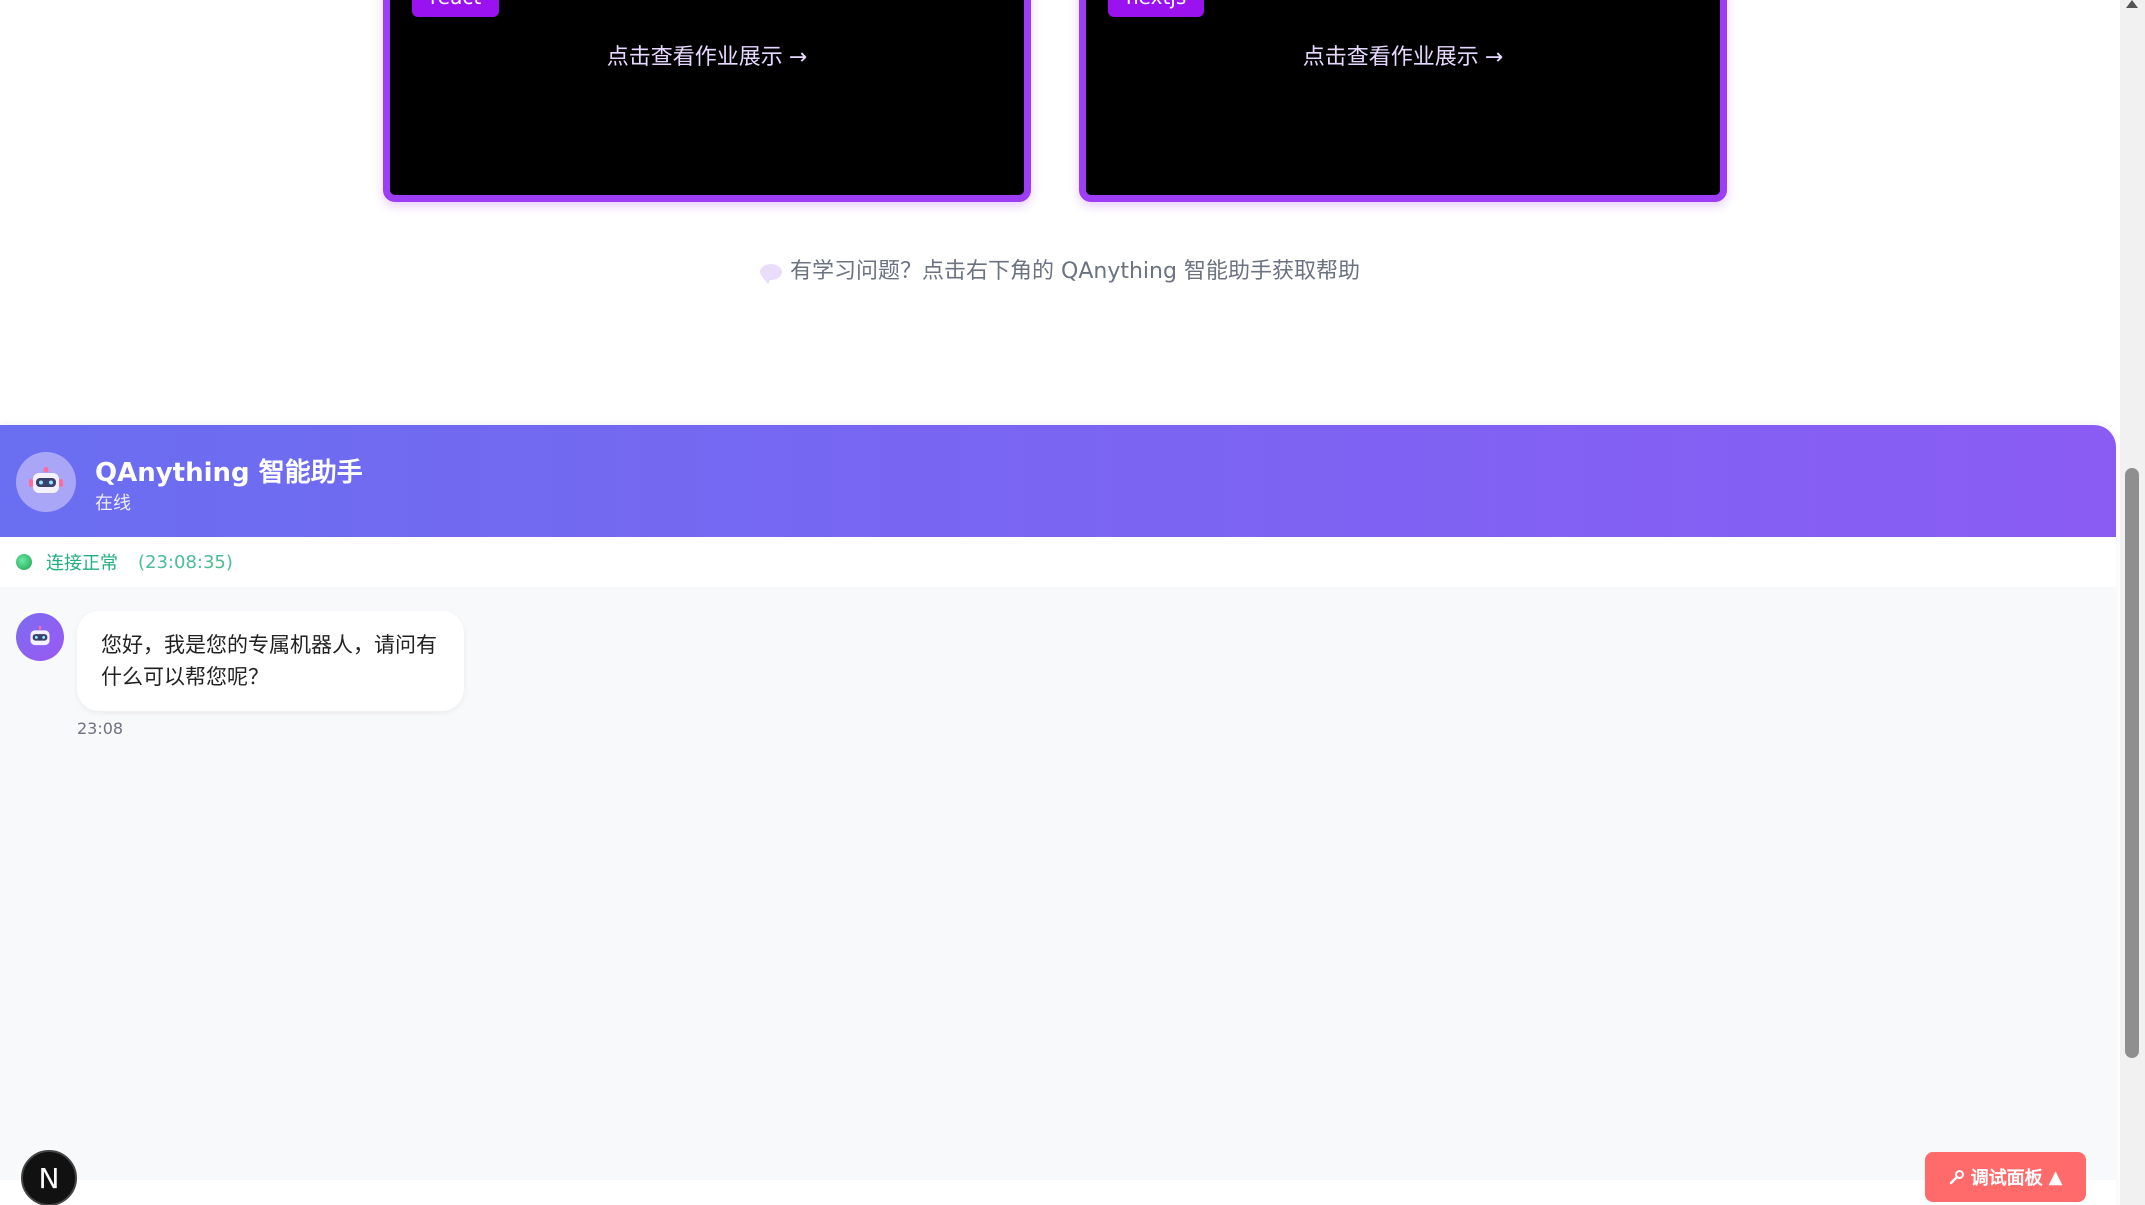  What do you see at coordinates (2132, 4) in the screenshot?
I see `scroll-up-arrow-icon` at bounding box center [2132, 4].